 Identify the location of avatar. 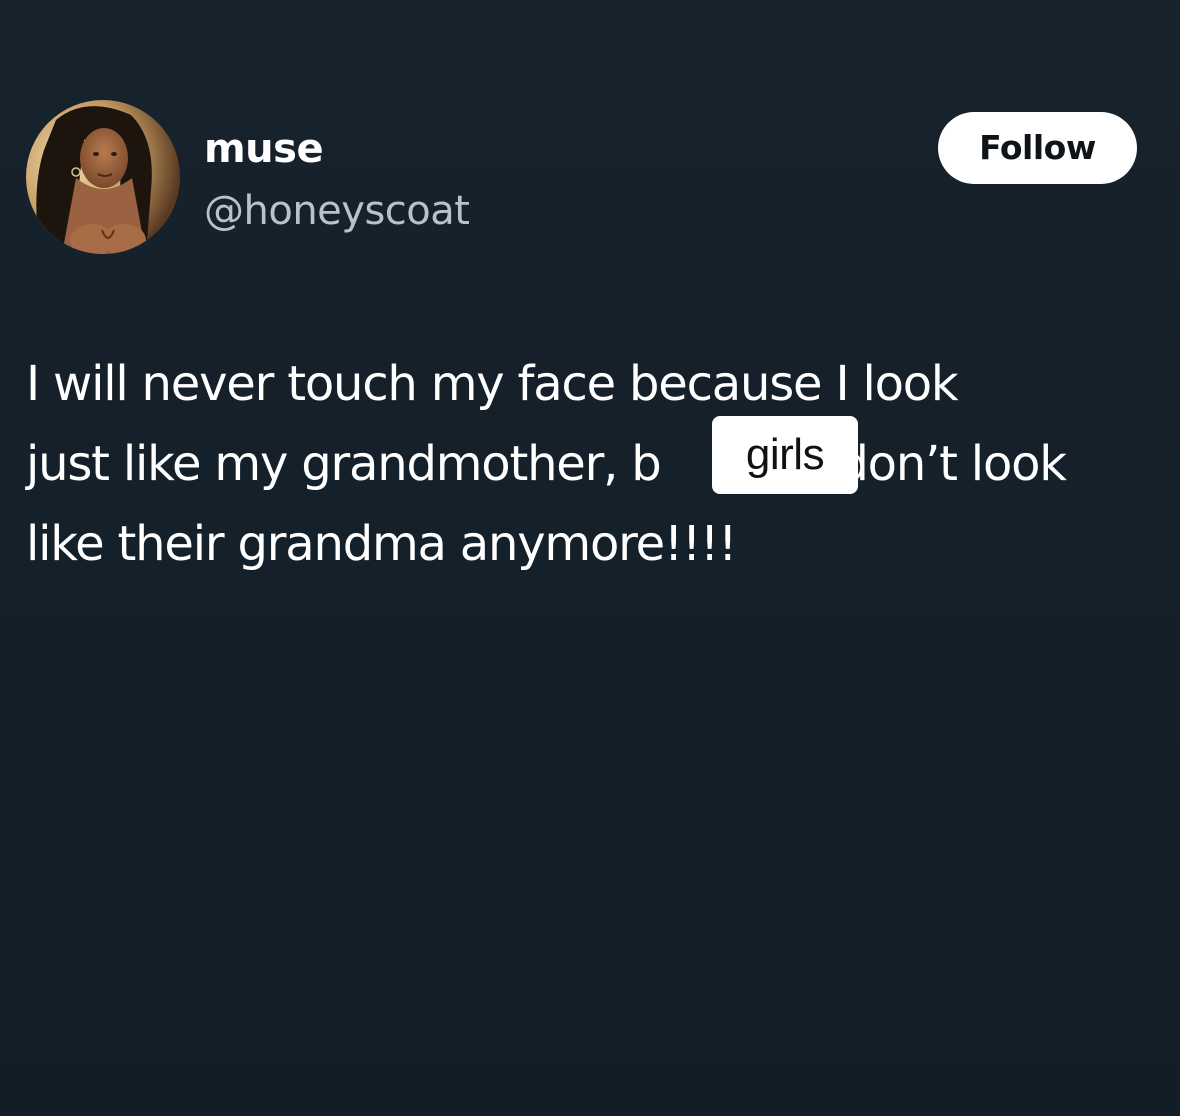
(103, 177).